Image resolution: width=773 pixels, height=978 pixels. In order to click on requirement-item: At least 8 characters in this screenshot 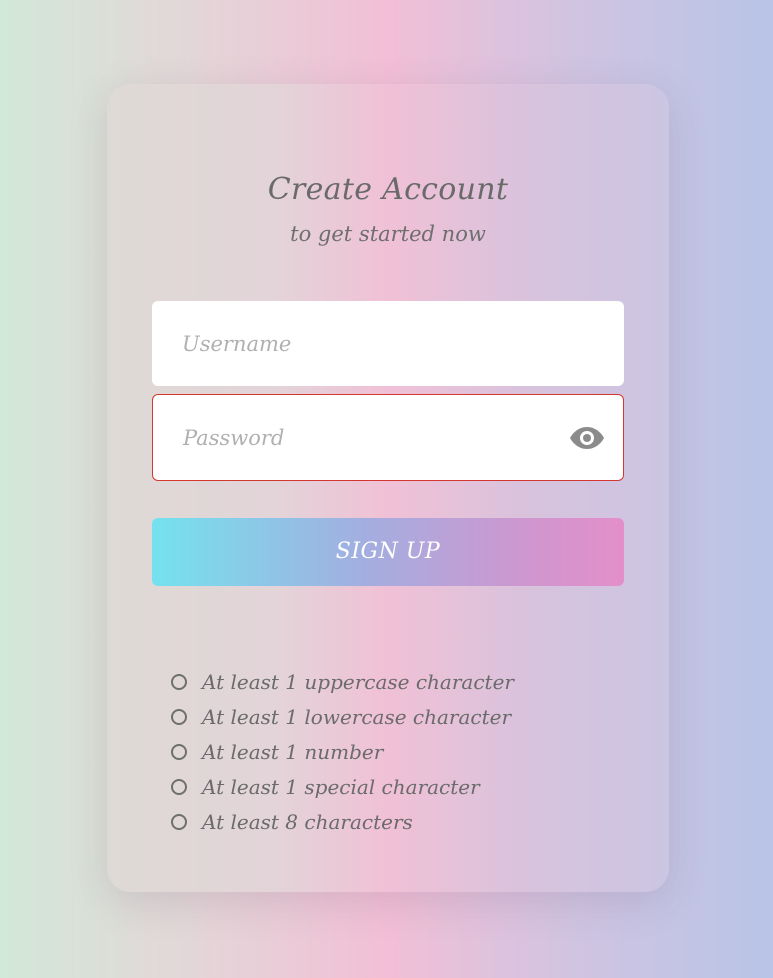, I will do `click(342, 821)`.